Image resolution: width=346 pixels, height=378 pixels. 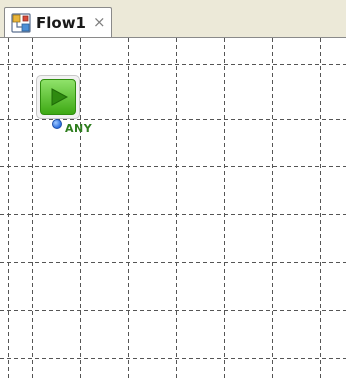 I want to click on close-icon: ×, so click(x=99, y=22).